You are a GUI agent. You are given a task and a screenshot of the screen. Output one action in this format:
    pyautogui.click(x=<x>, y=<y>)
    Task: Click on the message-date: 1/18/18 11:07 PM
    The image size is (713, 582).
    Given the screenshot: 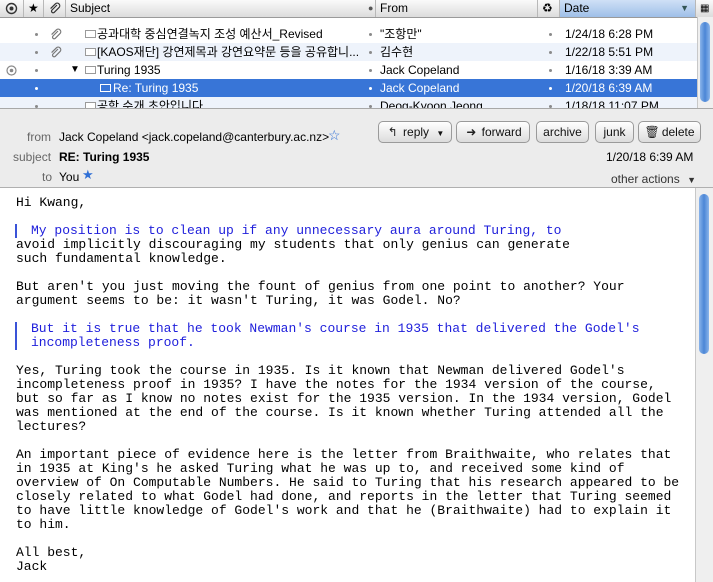 What is the action you would take?
    pyautogui.click(x=612, y=104)
    